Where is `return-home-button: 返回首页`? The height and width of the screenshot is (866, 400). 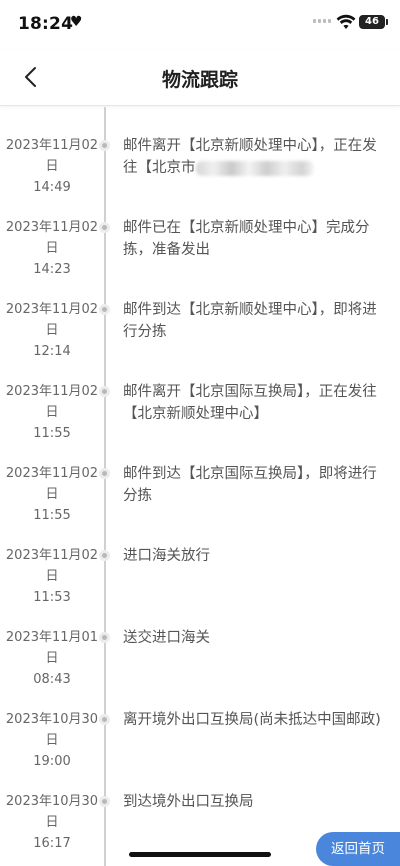
return-home-button: 返回首页 is located at coordinates (358, 849).